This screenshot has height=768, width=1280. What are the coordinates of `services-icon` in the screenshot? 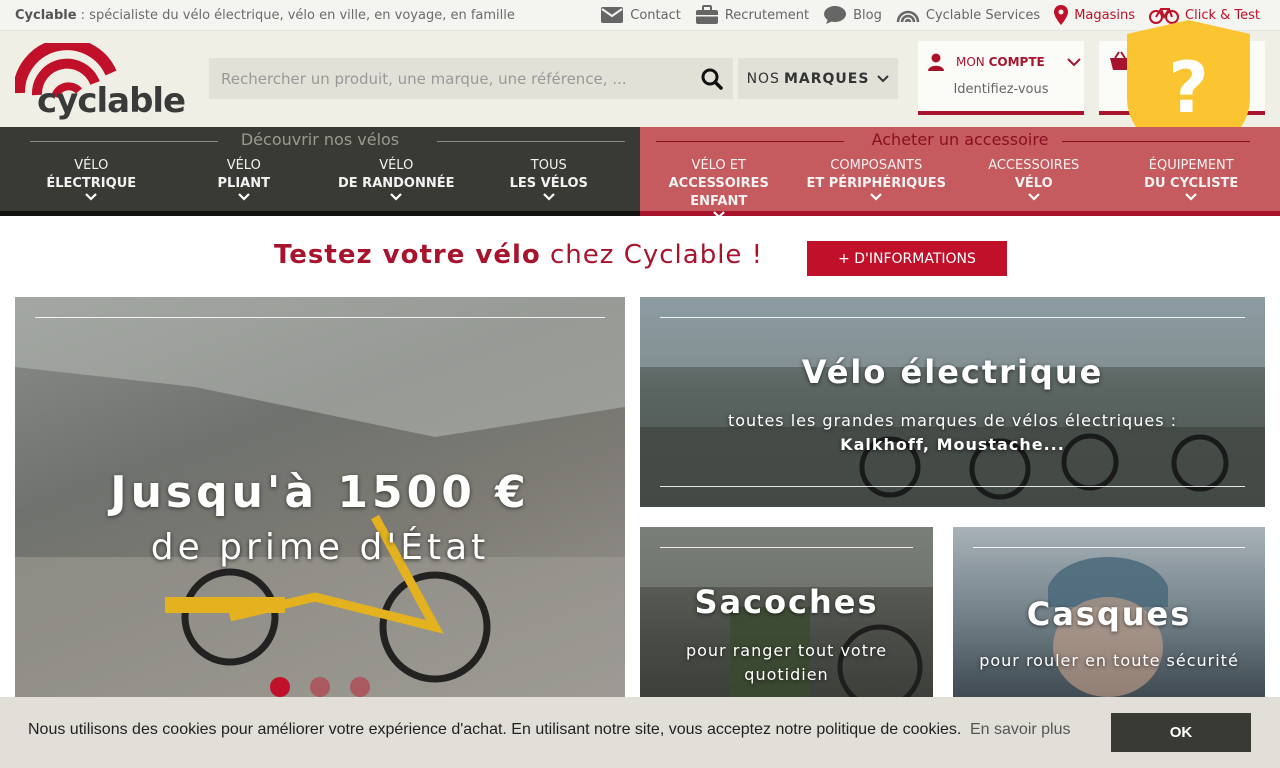 It's located at (908, 16).